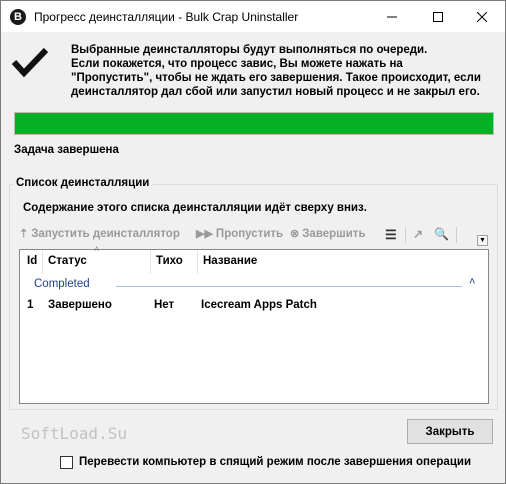  I want to click on app-logo-icon: B, so click(18, 17).